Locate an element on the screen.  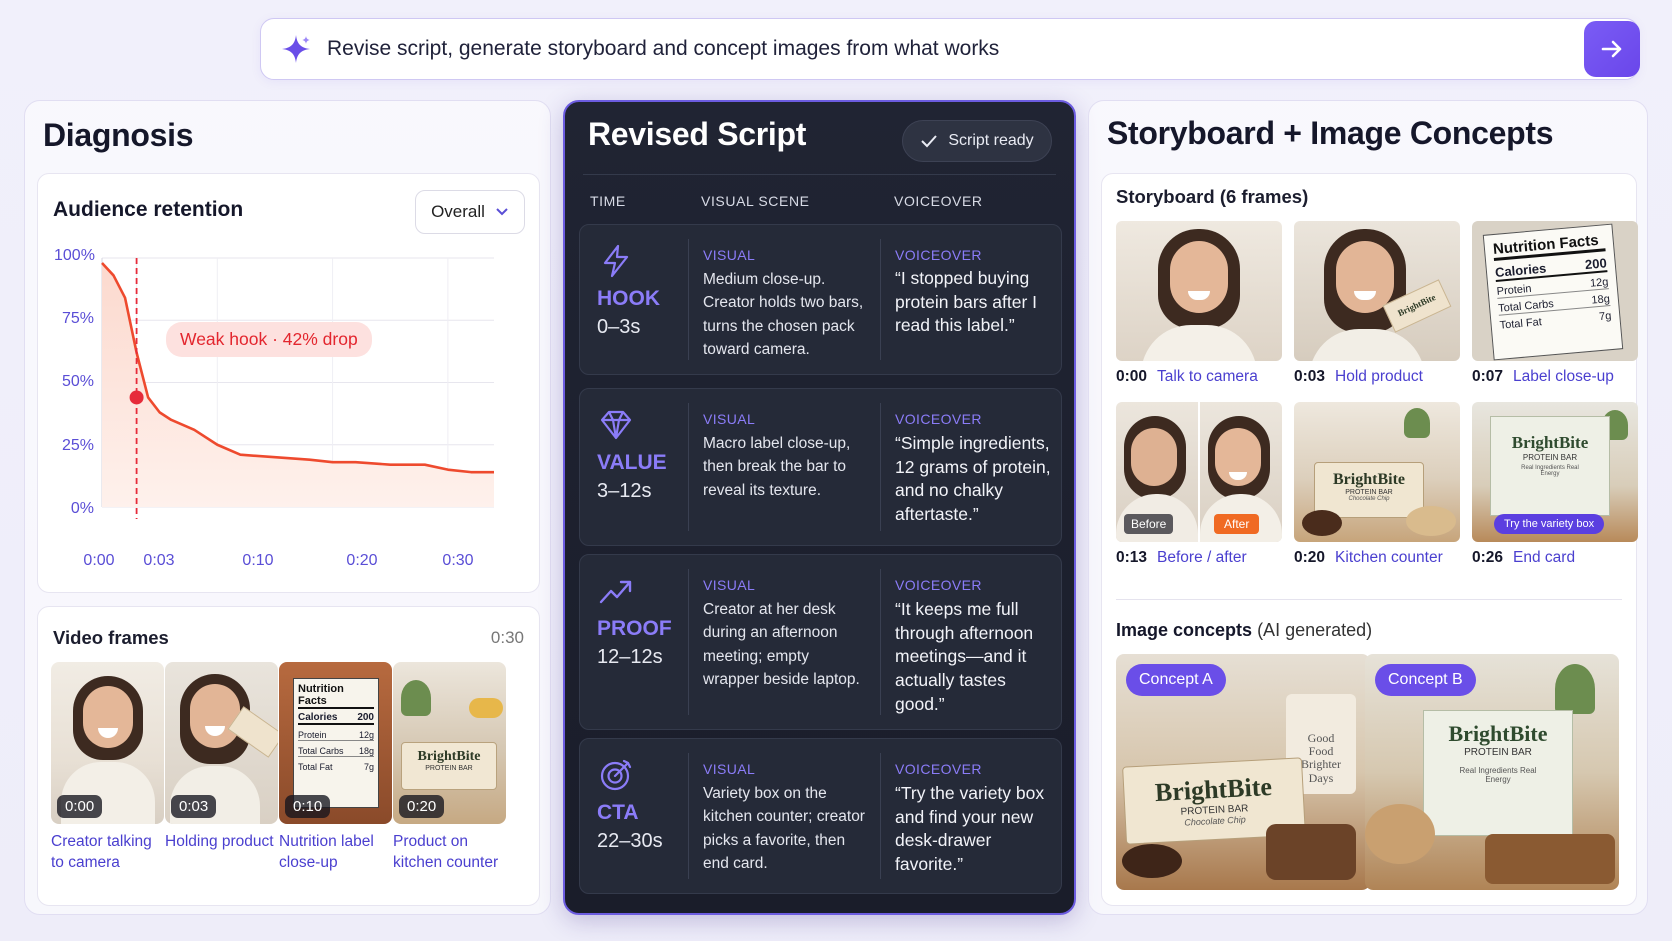
video-frame: 0:00 Creator talking to camera is located at coordinates (107, 768).